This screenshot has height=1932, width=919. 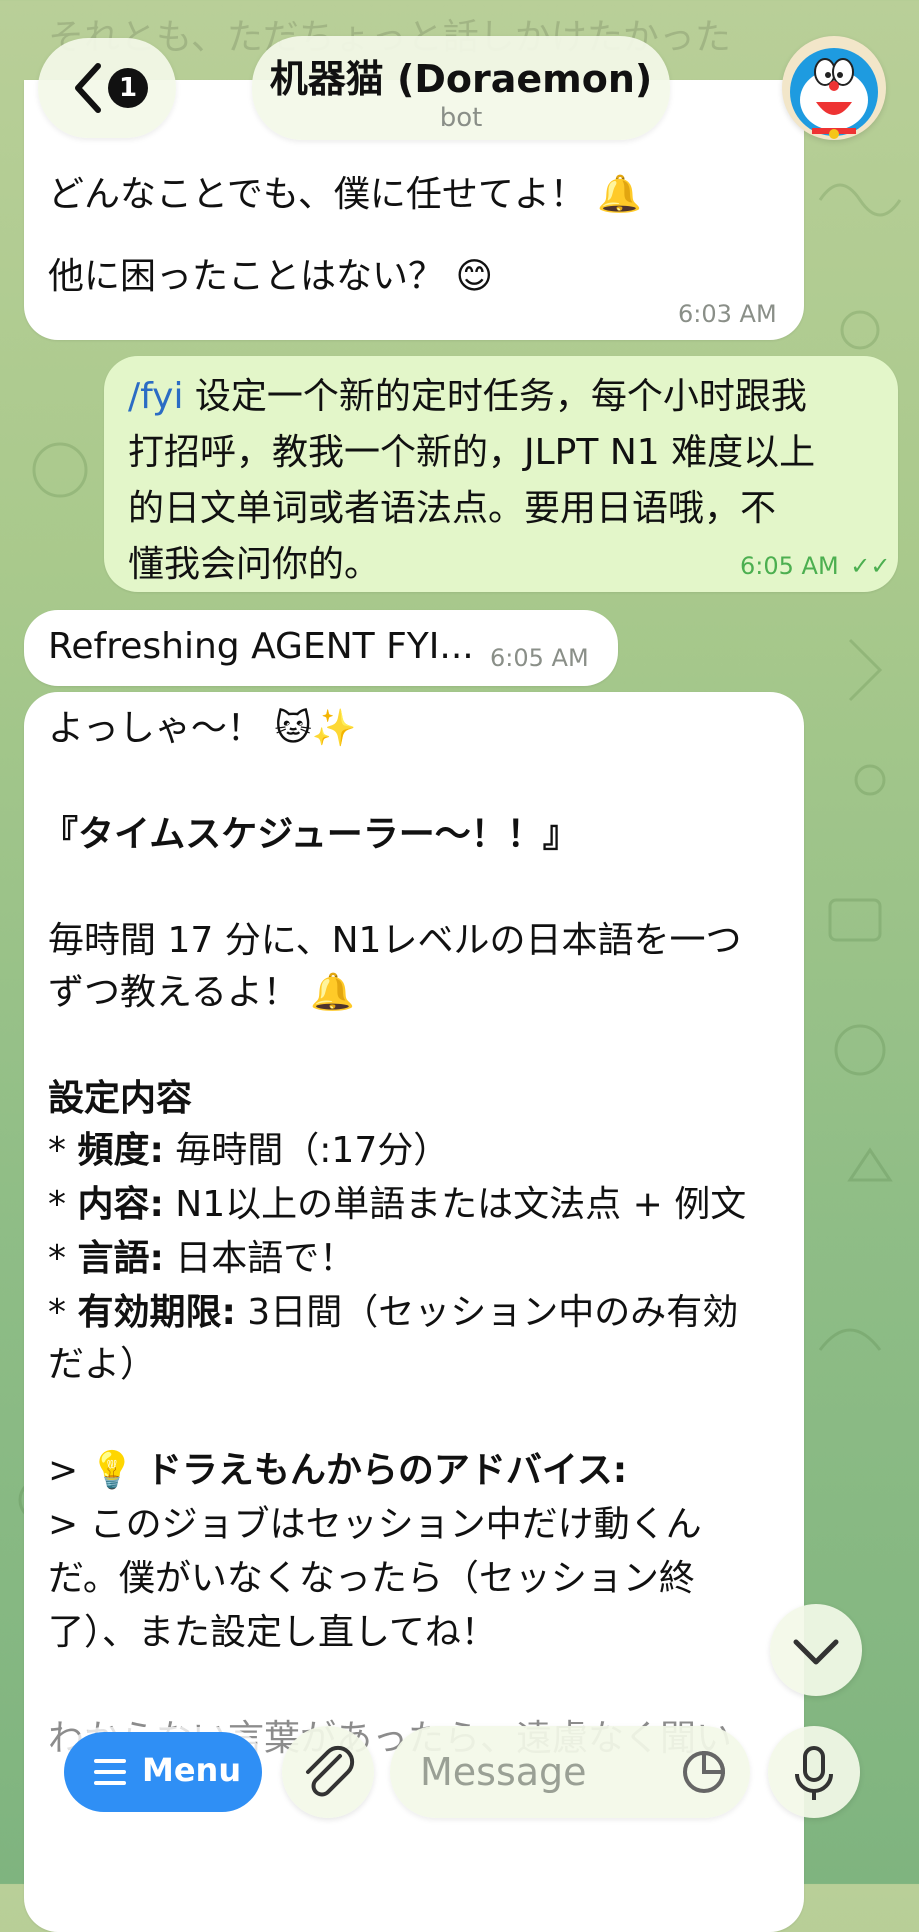 I want to click on message-time: 6:05 AM ✓✓, so click(x=815, y=566).